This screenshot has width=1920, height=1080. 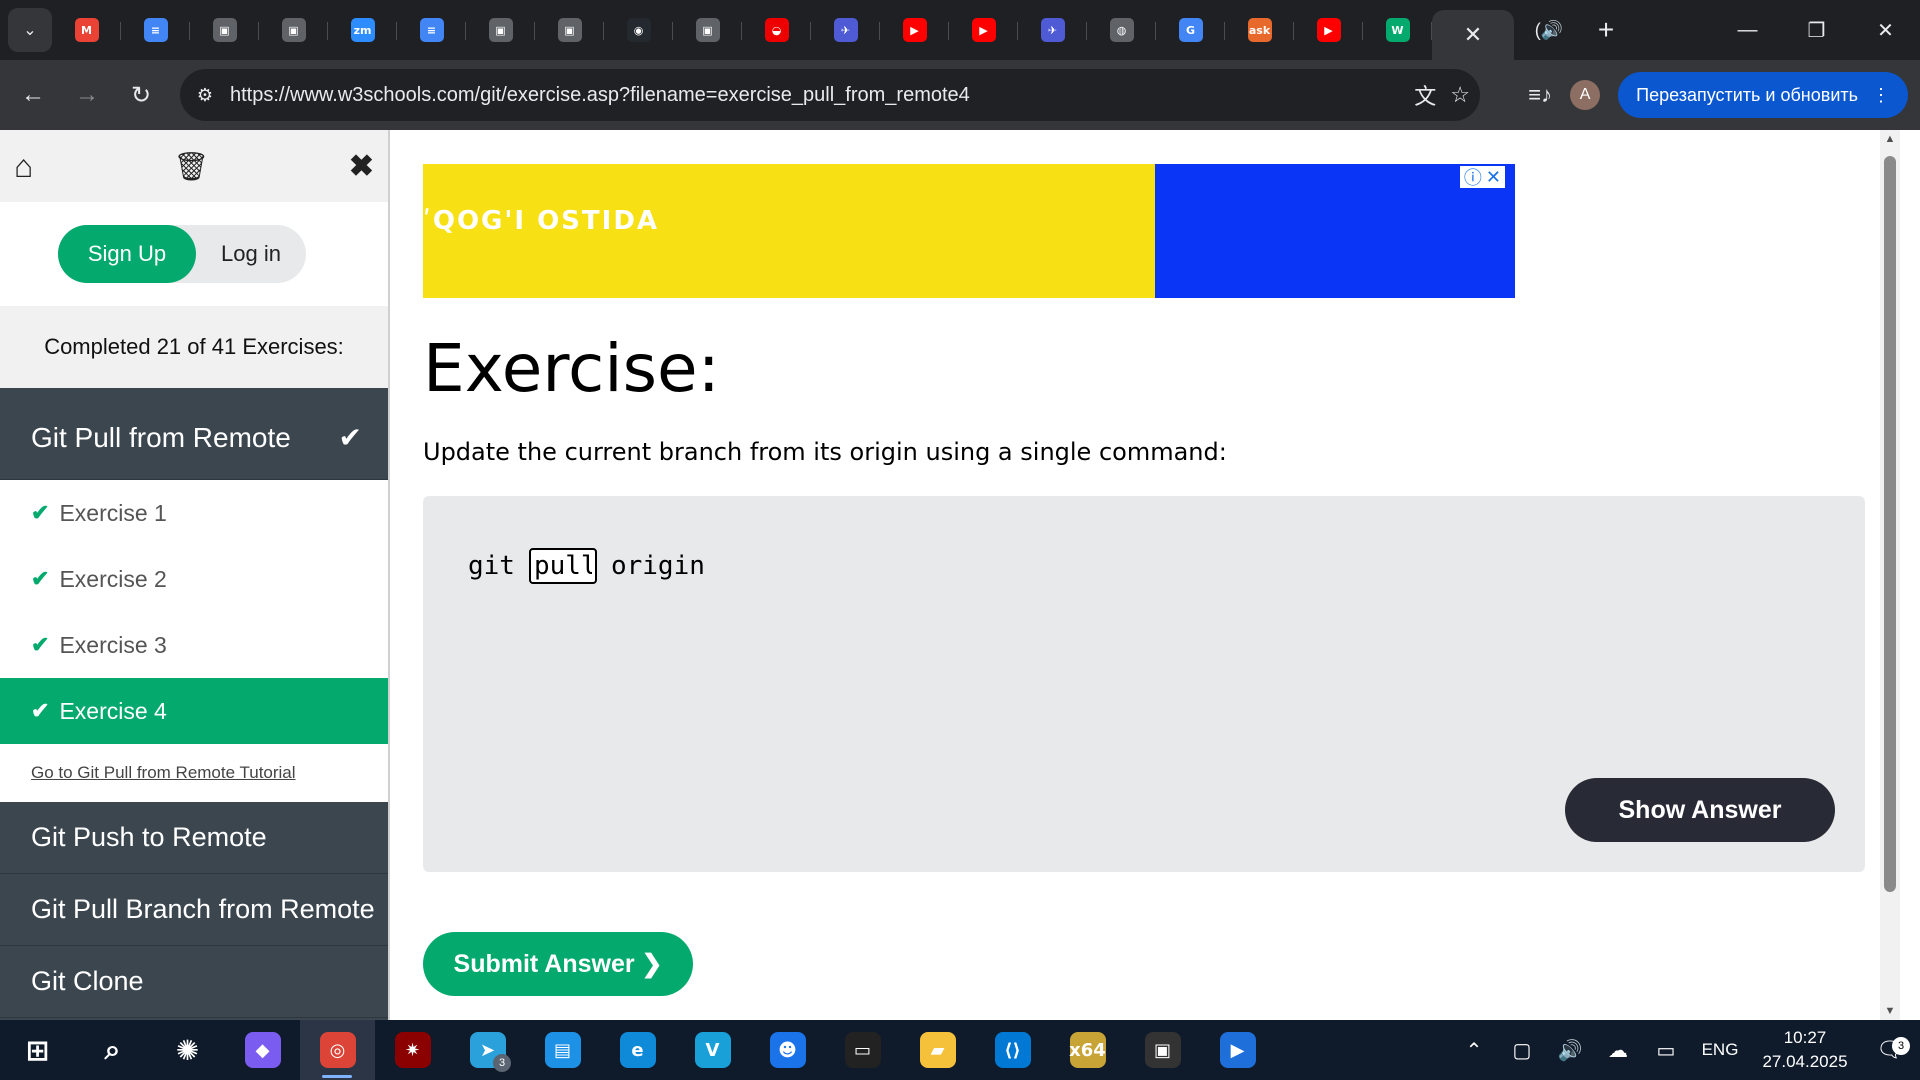 I want to click on browser-tab: ask, so click(x=1259, y=30).